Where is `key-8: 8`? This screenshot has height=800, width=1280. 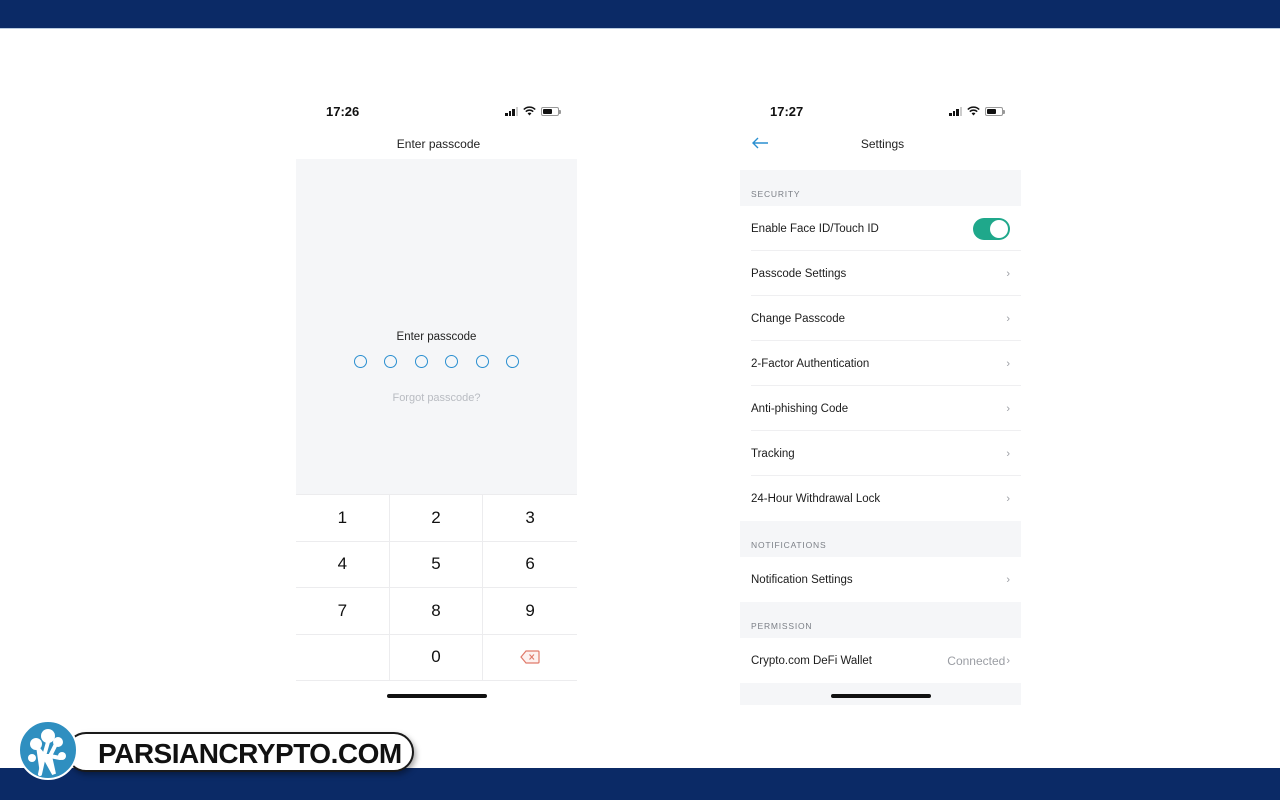 key-8: 8 is located at coordinates (436, 611).